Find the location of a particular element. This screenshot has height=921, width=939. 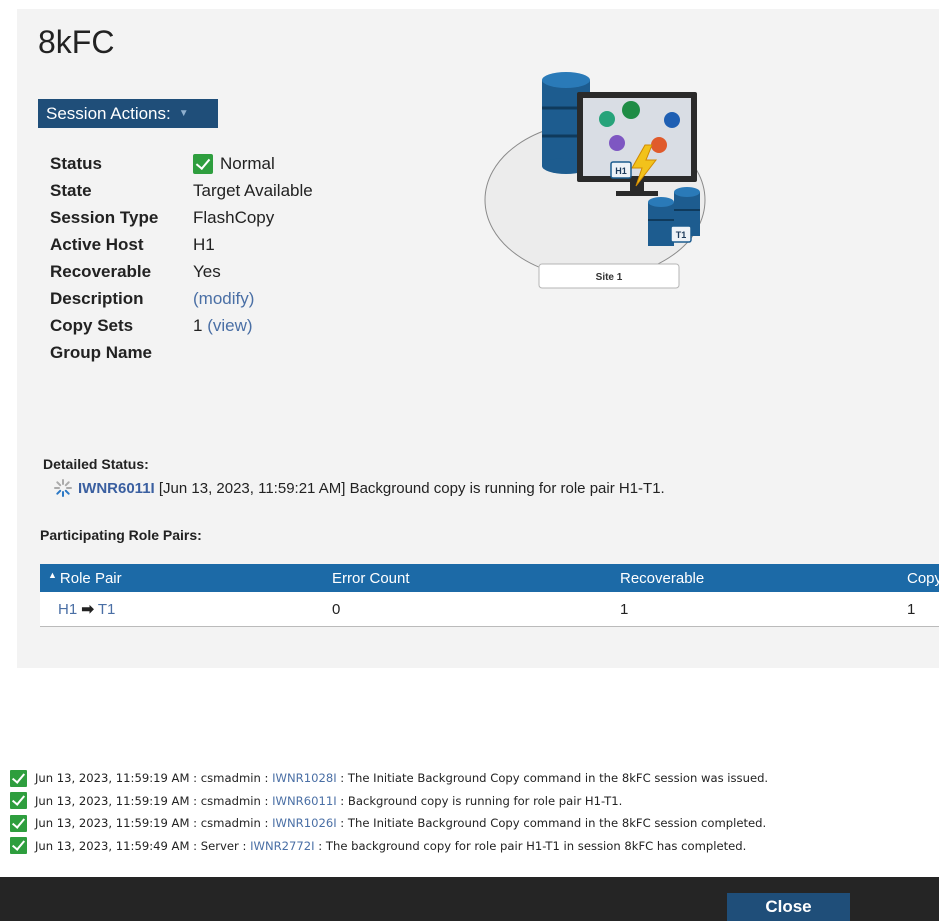

log-code-link: IWNR2772I is located at coordinates (282, 846).